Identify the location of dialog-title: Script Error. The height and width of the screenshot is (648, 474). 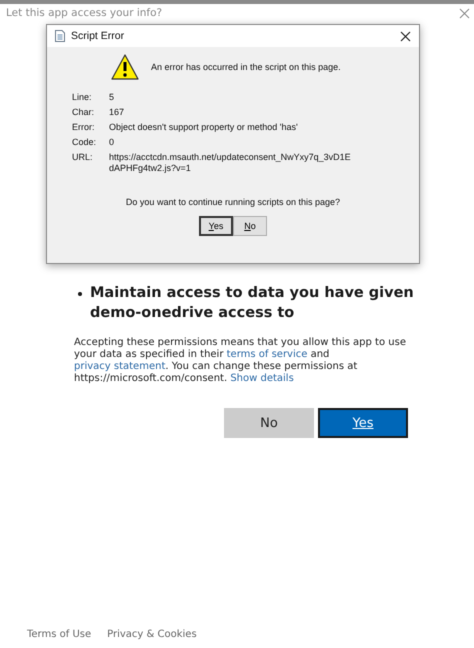
(98, 36).